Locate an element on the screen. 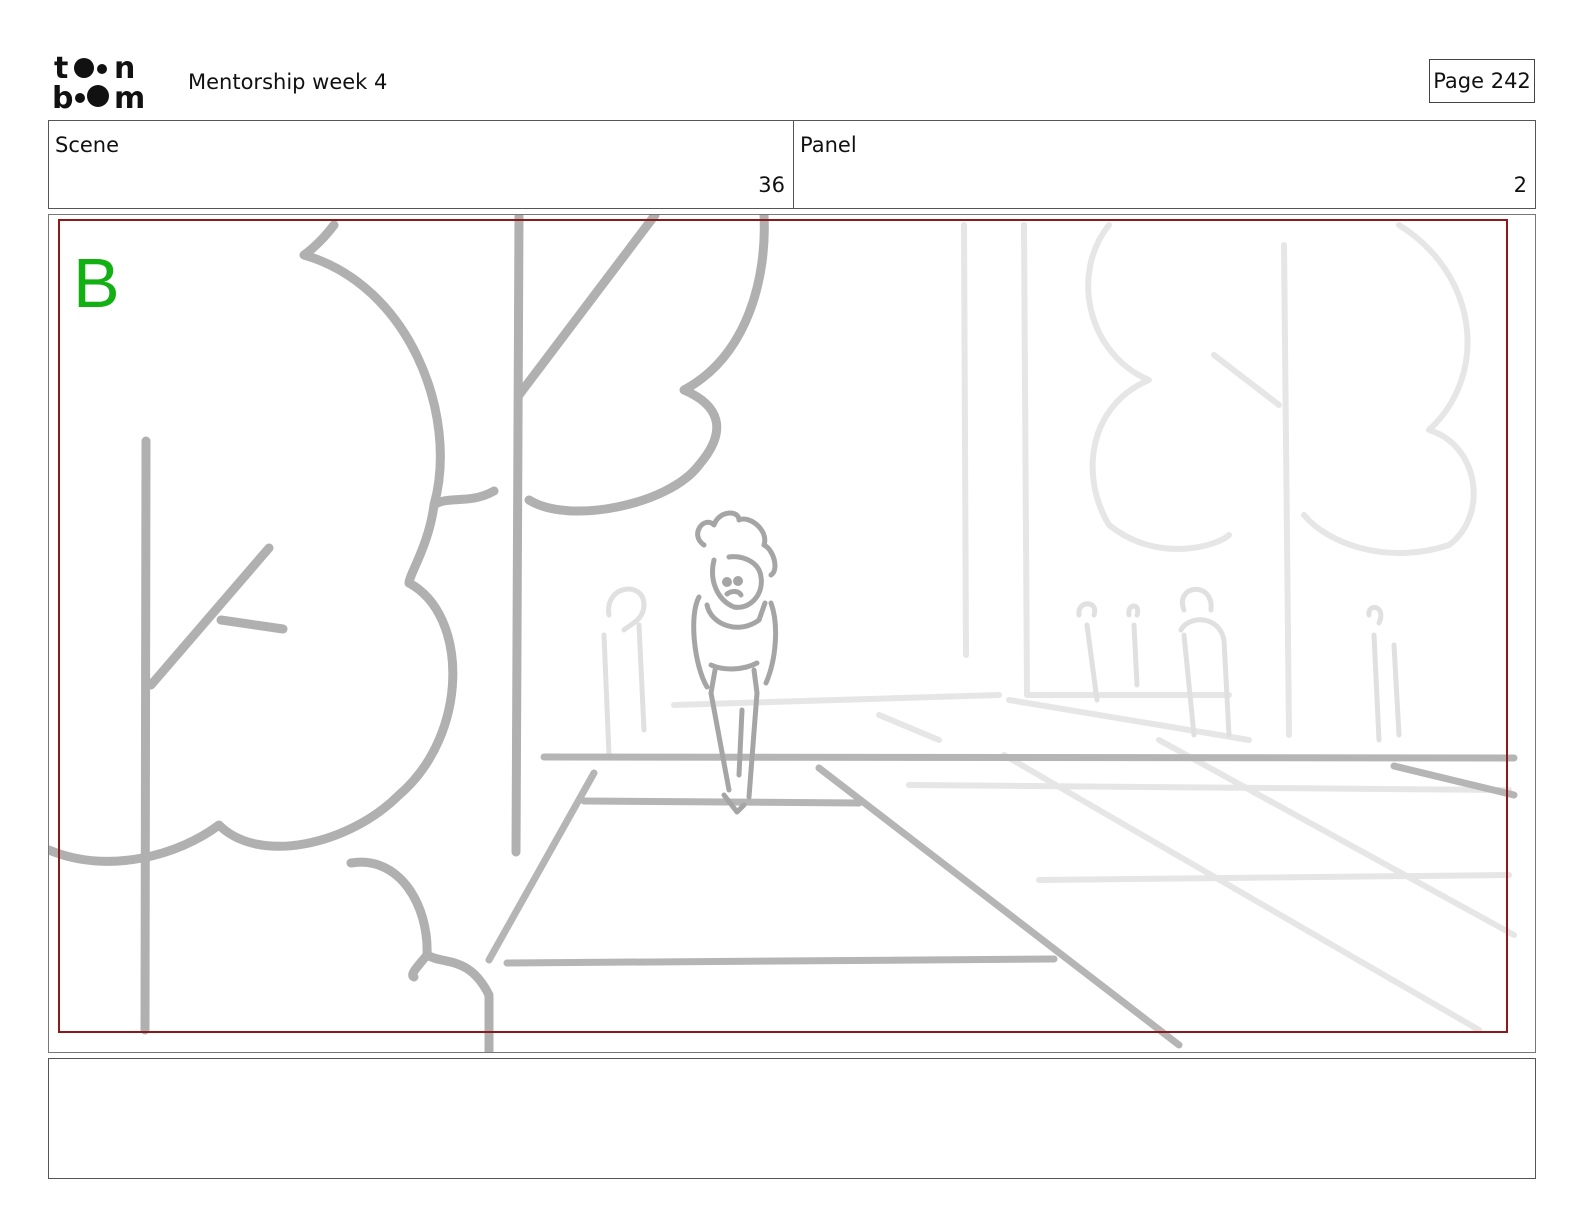 This screenshot has height=1224, width=1584. svg-text: b is located at coordinates (62, 96).